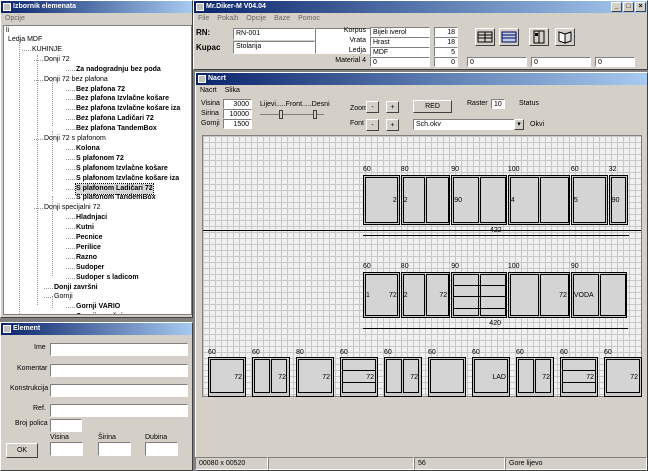 The width and height of the screenshot is (648, 471). Describe the element at coordinates (107, 278) in the screenshot. I see `tree-node: Sudoper s ladicom` at that location.